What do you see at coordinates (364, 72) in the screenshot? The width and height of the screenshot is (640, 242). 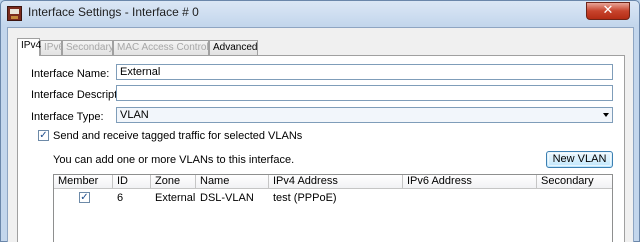 I see `interface-name-input: External` at bounding box center [364, 72].